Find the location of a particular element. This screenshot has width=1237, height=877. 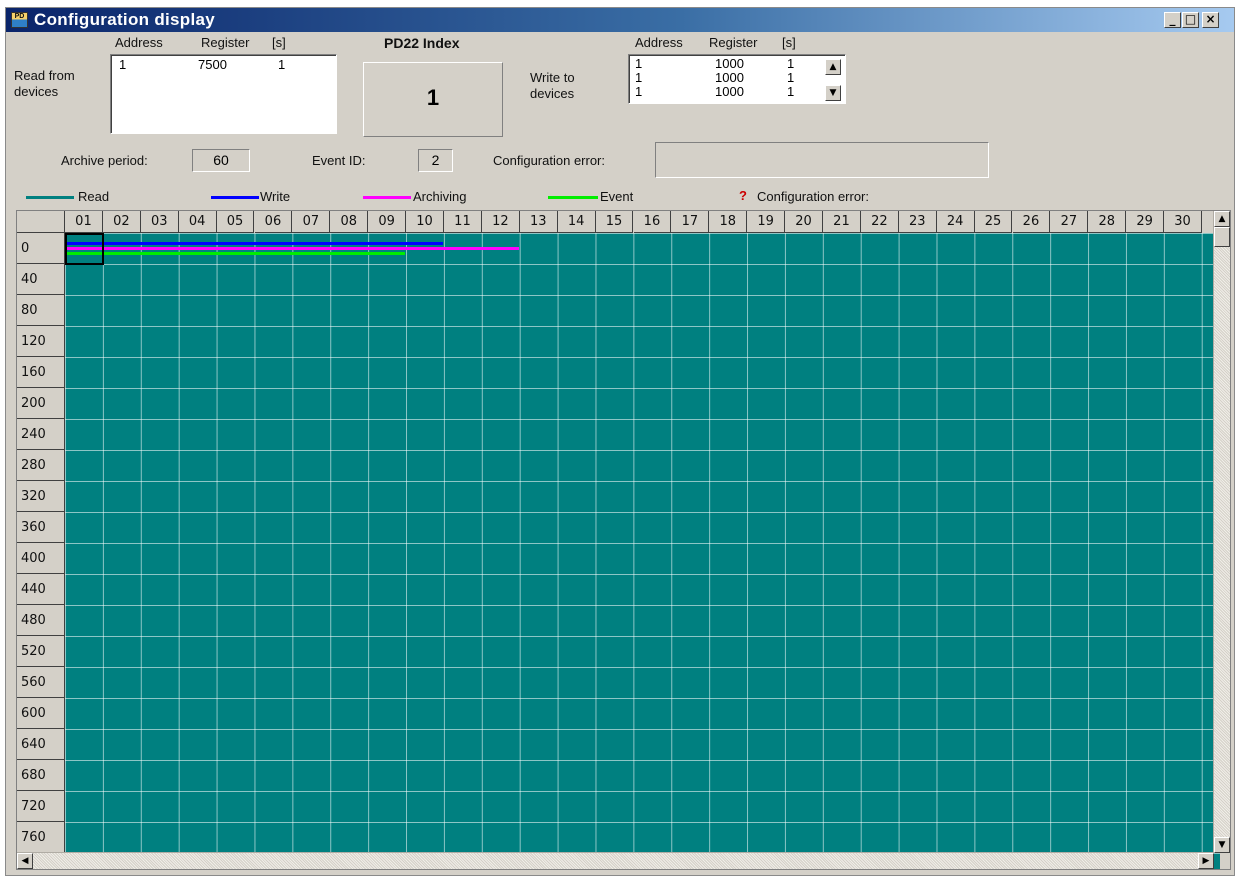

column-header: 14 is located at coordinates (576, 222).